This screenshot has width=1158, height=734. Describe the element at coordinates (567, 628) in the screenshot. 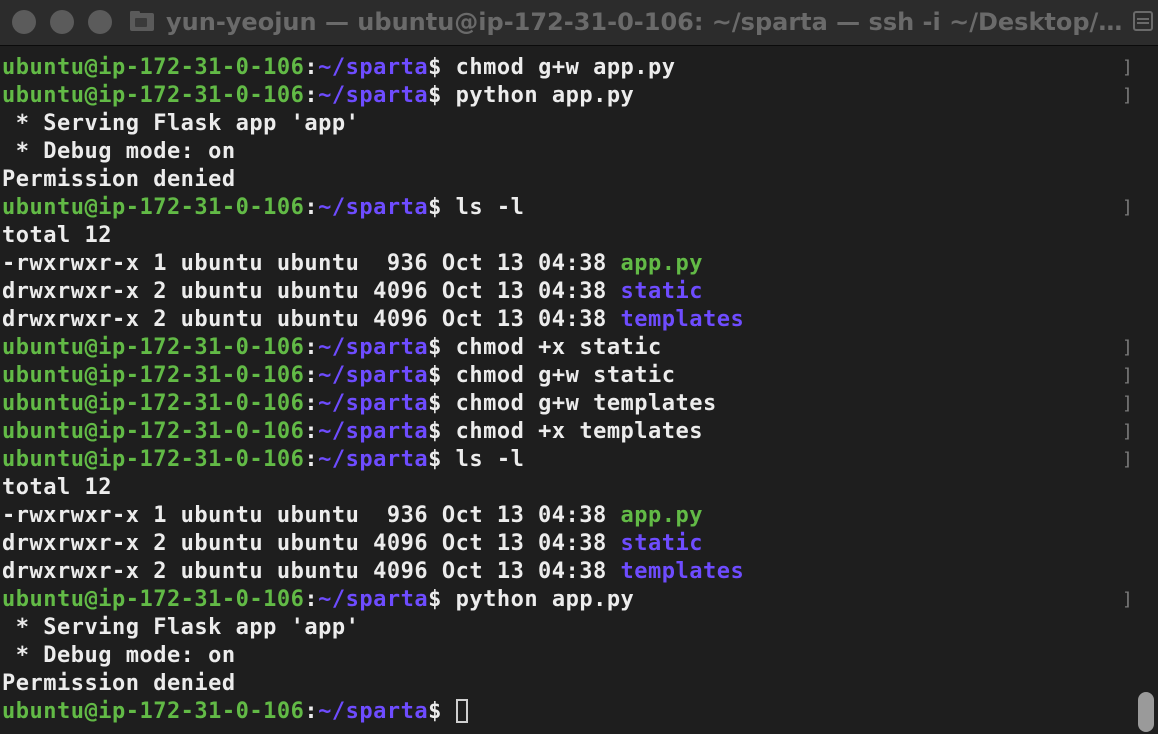

I see `output-line: * Serving Flask app 'app'` at that location.